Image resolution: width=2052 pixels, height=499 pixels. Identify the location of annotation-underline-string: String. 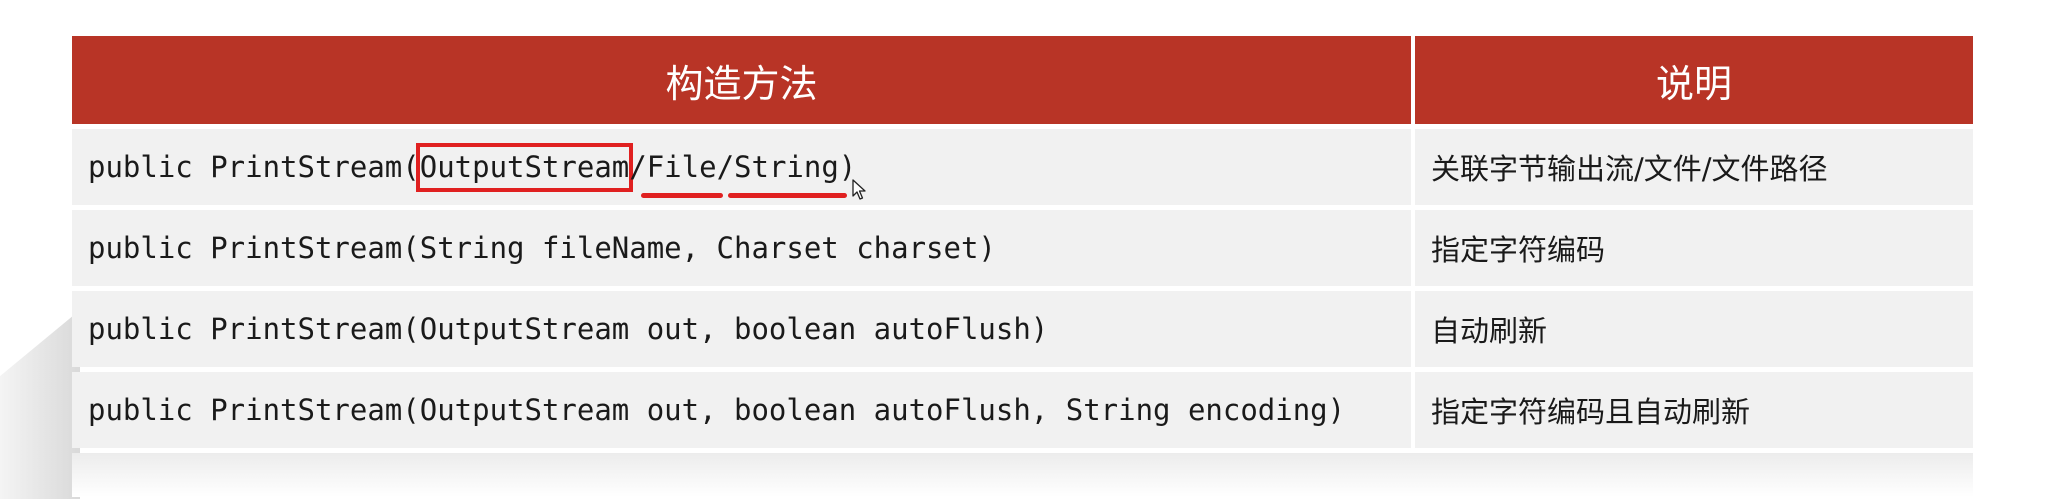
(787, 174).